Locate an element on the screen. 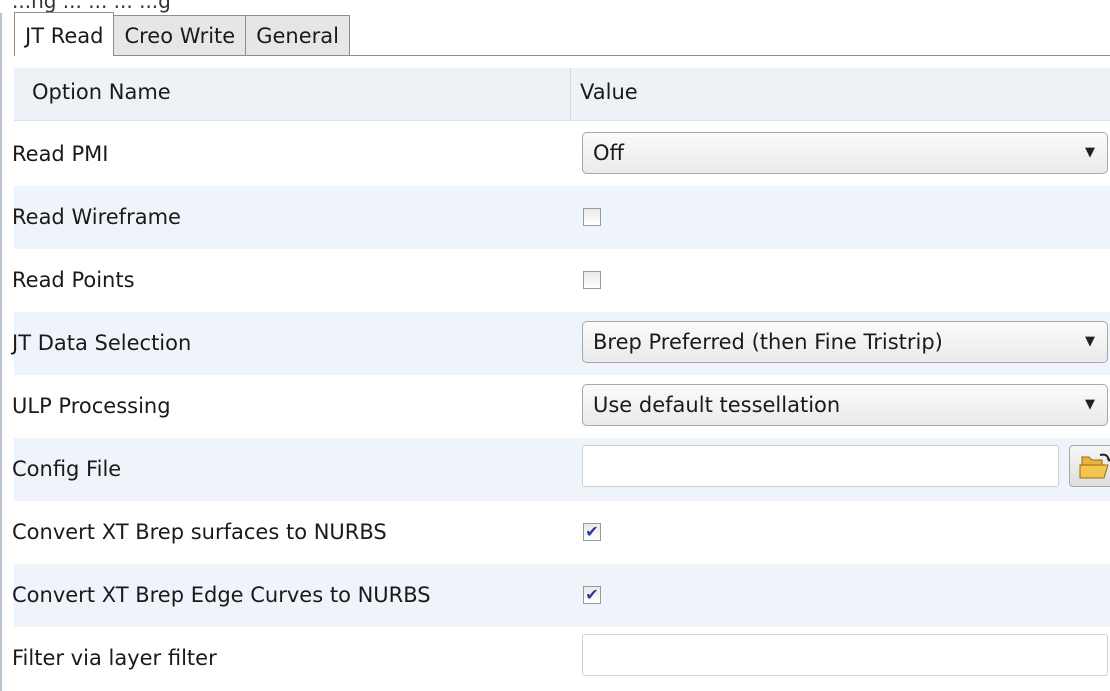  tab-general: General is located at coordinates (297, 35).